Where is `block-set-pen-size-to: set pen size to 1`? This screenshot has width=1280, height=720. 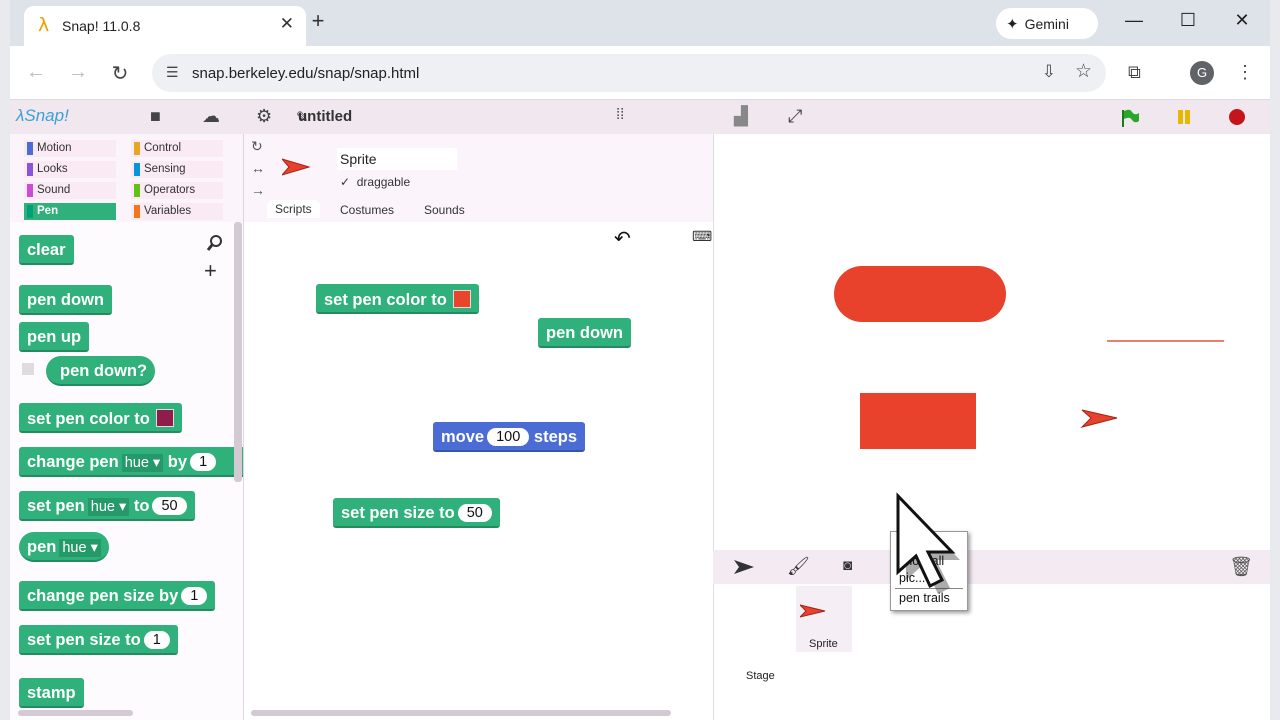 block-set-pen-size-to: set pen size to 1 is located at coordinates (98, 640).